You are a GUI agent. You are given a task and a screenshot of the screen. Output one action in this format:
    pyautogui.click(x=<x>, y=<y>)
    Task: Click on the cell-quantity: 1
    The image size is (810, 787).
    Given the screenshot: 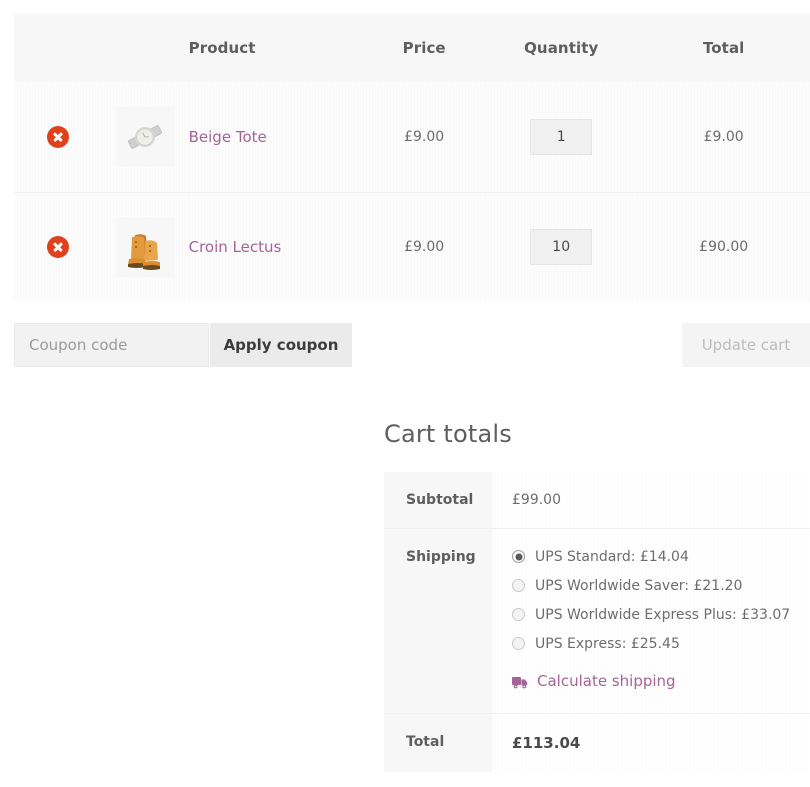 What is the action you would take?
    pyautogui.click(x=561, y=137)
    